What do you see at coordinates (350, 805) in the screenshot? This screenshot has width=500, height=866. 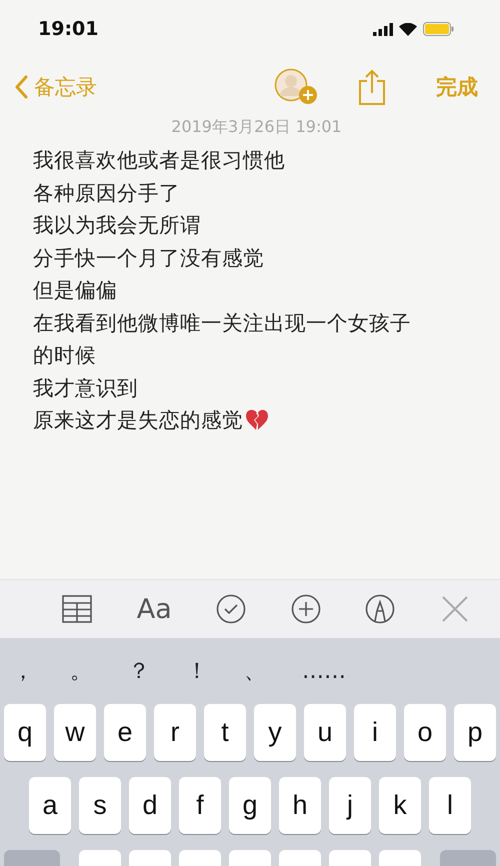 I see `keyboard-key: j` at bounding box center [350, 805].